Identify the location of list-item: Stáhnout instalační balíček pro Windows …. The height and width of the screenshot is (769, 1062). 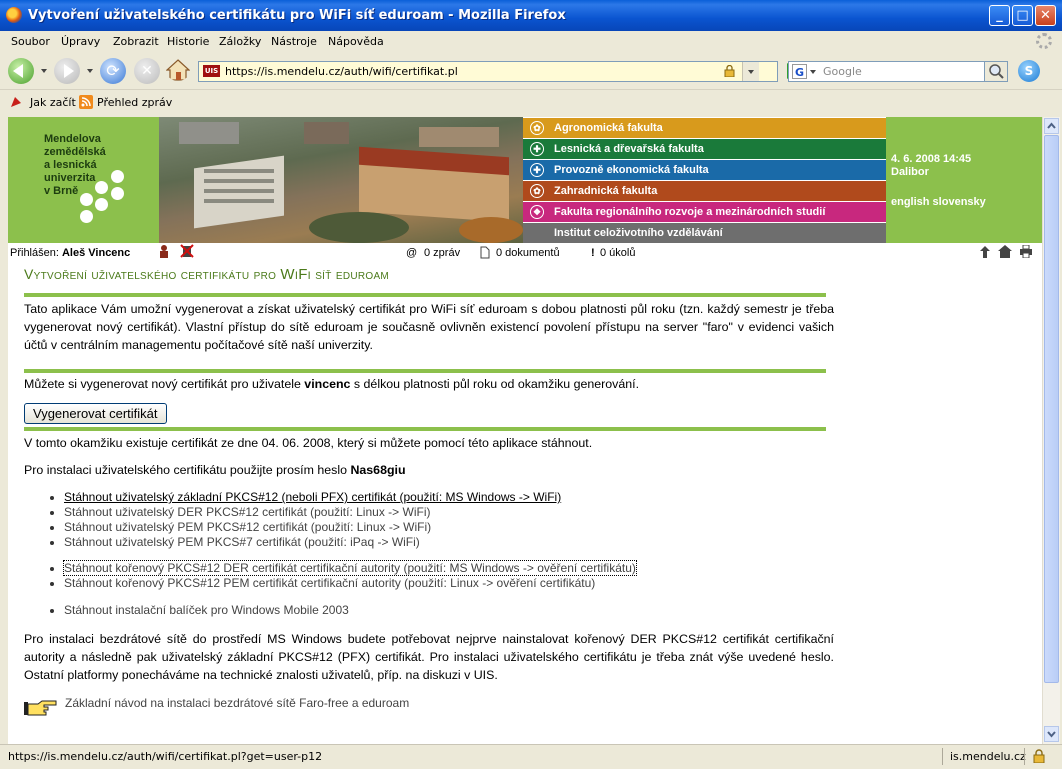
(206, 610).